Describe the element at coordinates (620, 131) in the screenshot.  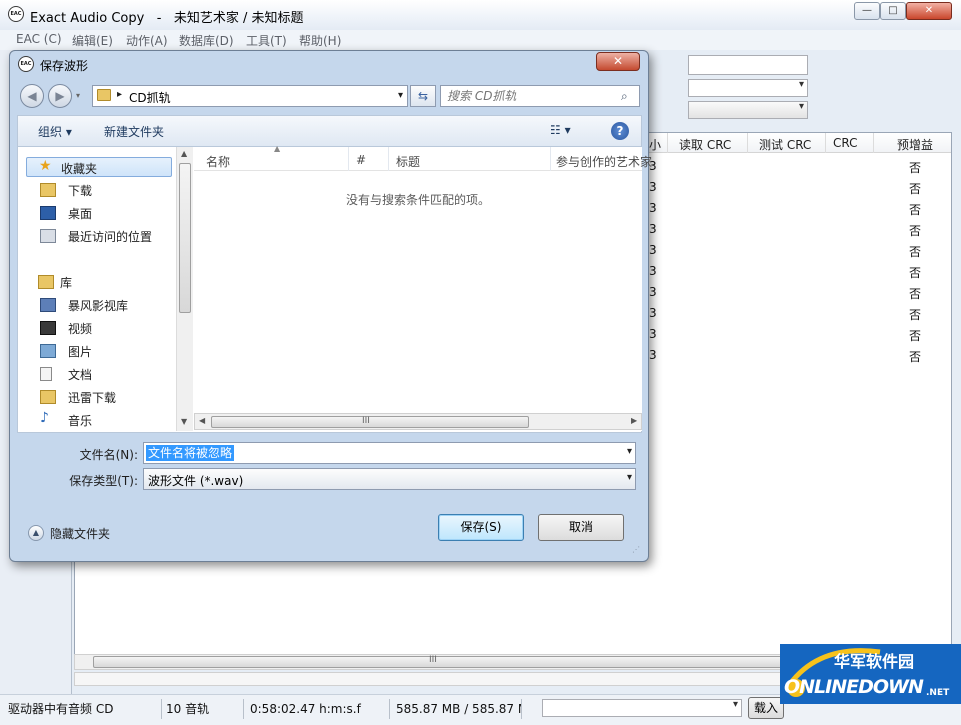
I see `help-icon: ?` at that location.